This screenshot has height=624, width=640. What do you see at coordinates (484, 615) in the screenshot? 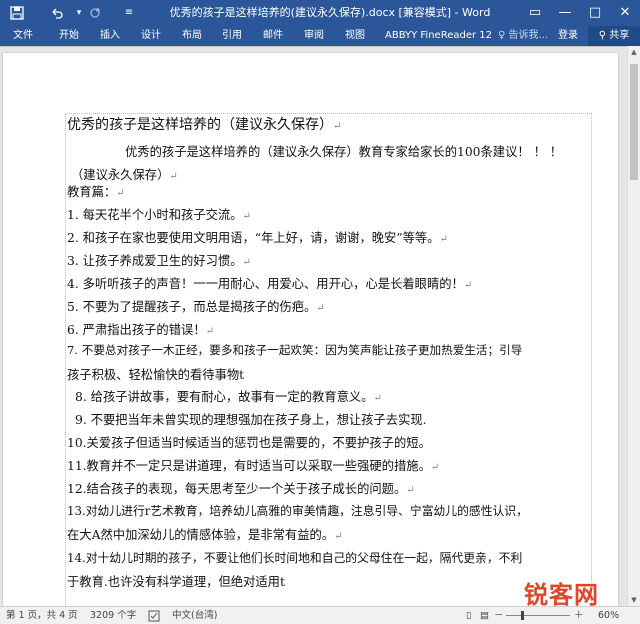
I see `print-layout-icon: ▤` at bounding box center [484, 615].